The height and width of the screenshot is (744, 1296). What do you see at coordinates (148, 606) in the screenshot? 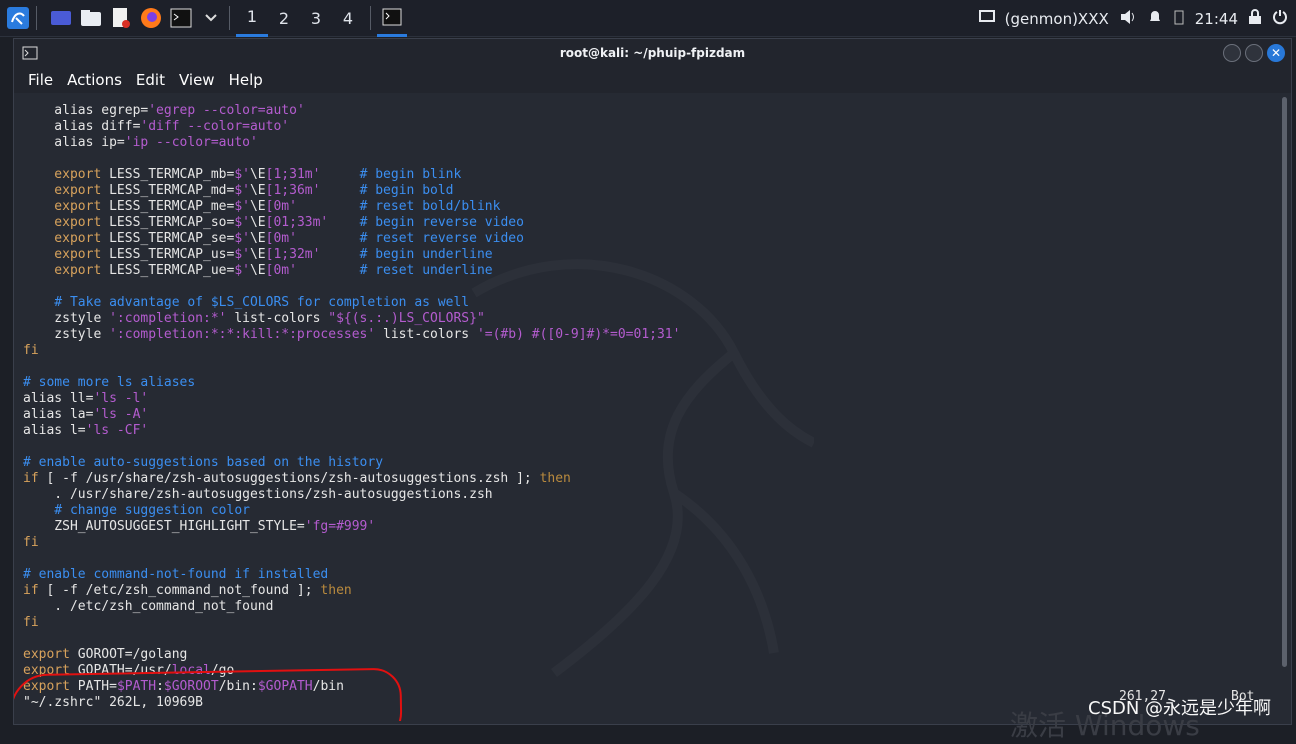
I see `terminal-token: . /etc/zsh_command_not_found` at bounding box center [148, 606].